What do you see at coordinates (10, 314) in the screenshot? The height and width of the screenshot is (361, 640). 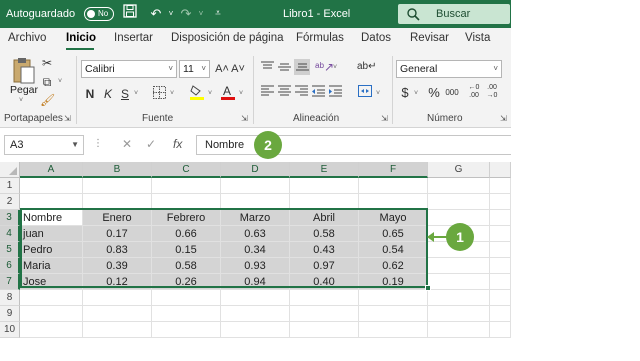 I see `row-header: 9` at bounding box center [10, 314].